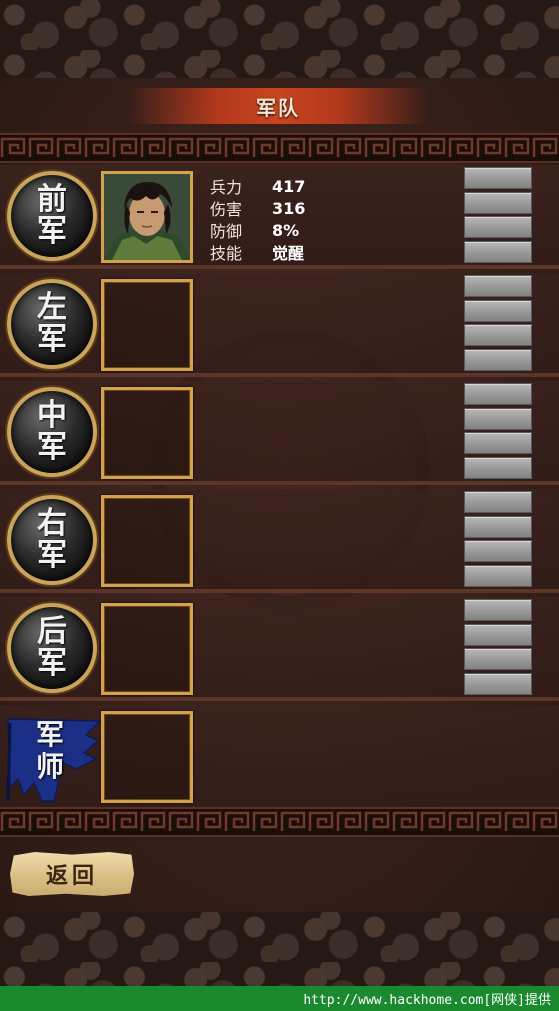 This screenshot has width=559, height=1011. I want to click on stat-label: 防御, so click(226, 231).